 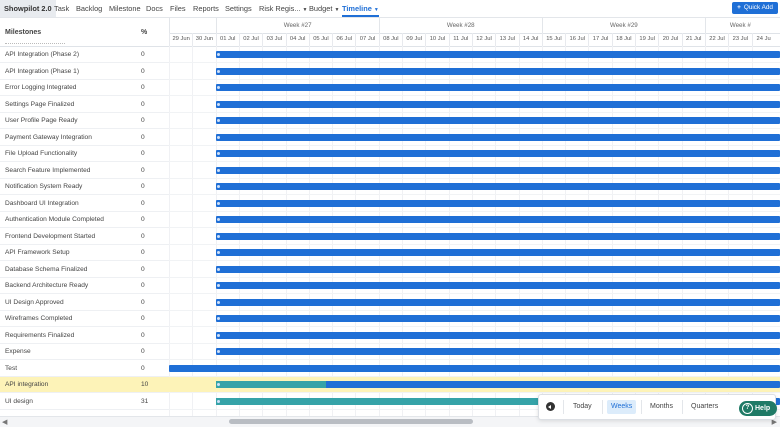 I want to click on nav-tab-milestone: Milestone, so click(x=125, y=8).